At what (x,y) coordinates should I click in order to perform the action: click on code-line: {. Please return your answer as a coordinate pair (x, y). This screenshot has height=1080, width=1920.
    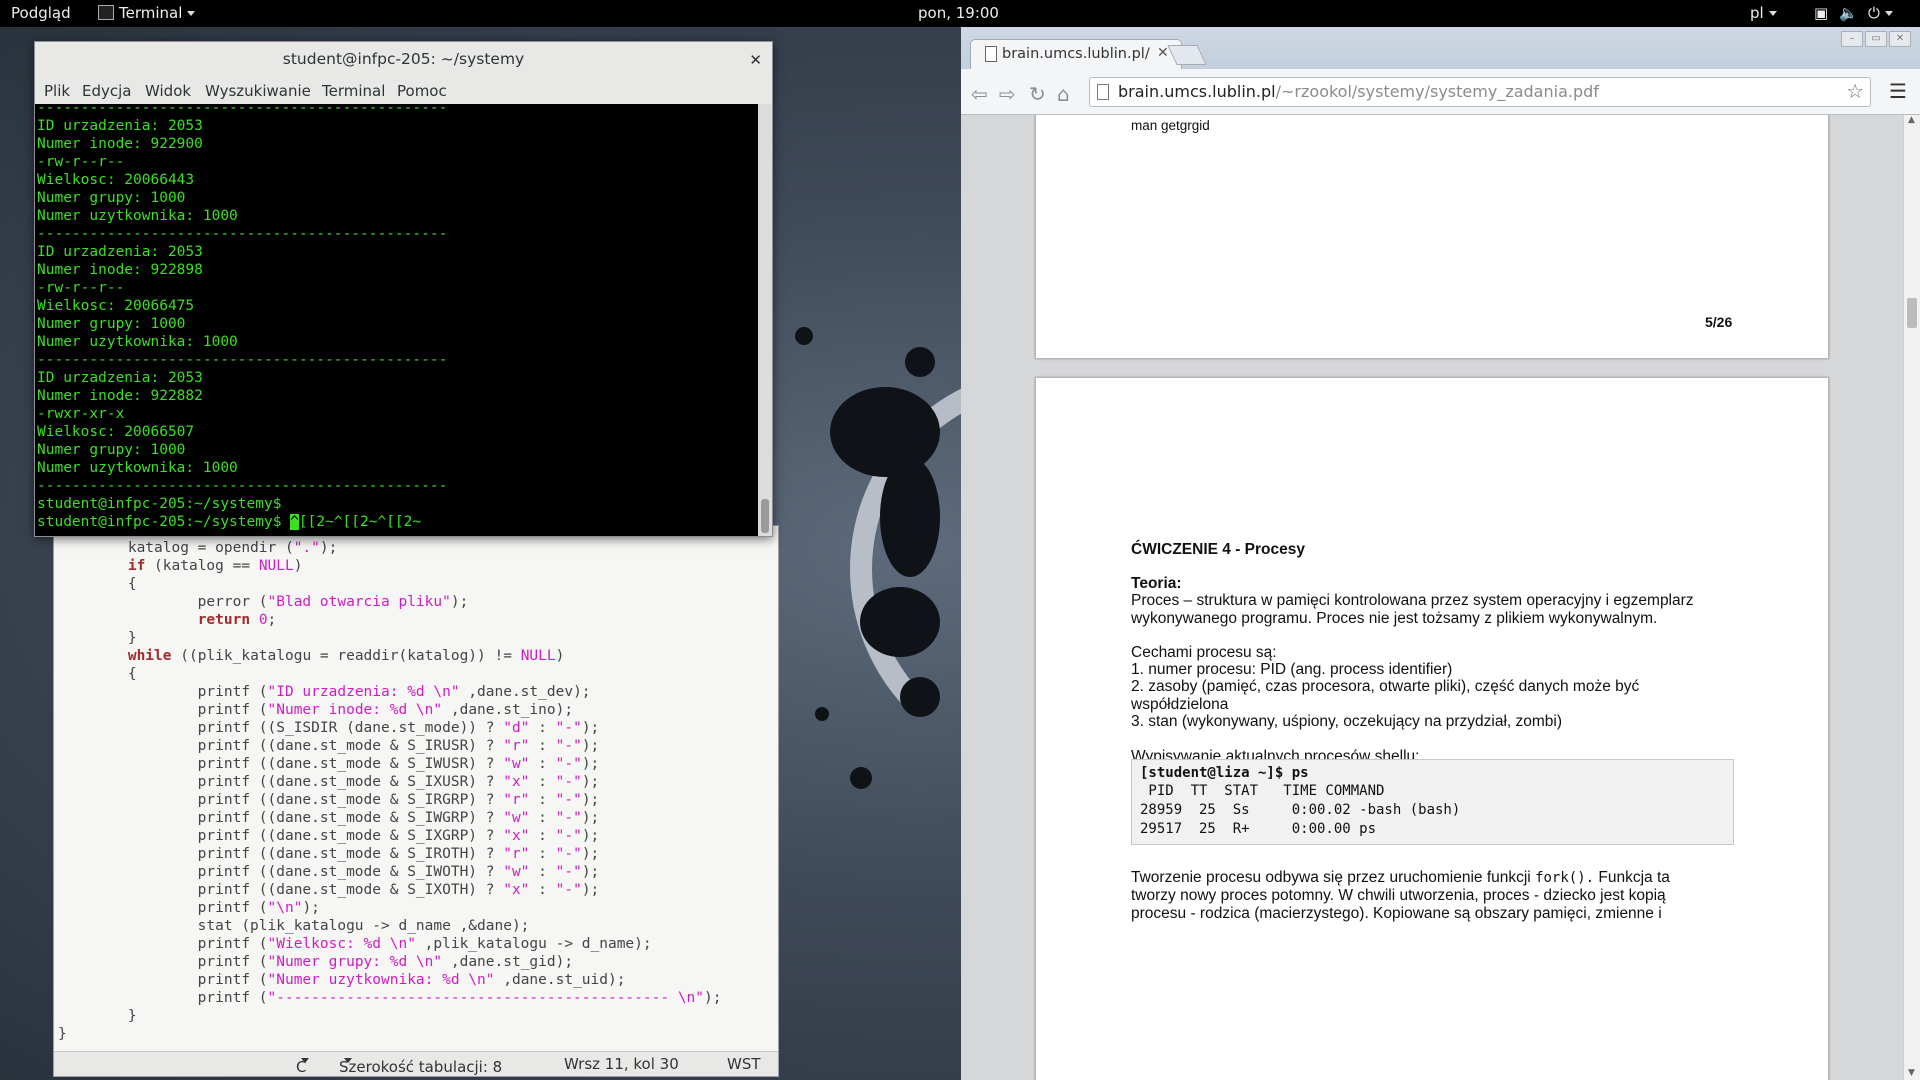
    Looking at the image, I should click on (97, 674).